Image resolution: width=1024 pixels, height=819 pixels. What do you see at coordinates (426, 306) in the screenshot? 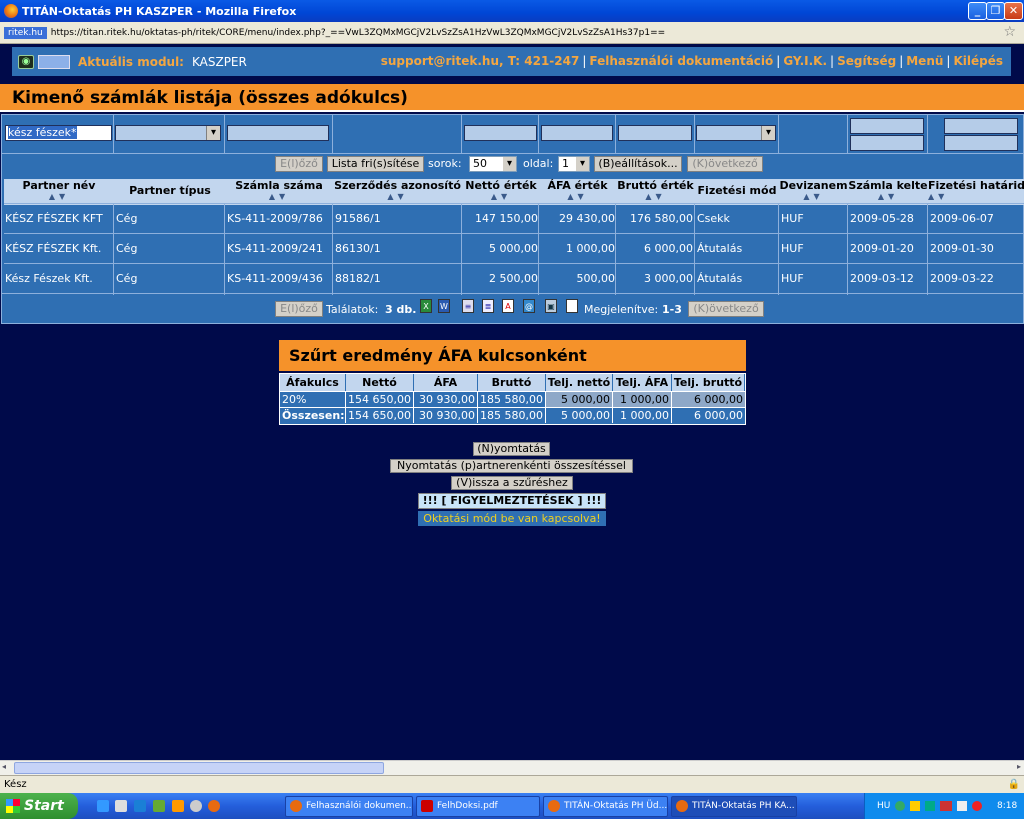
I see `excel-export-icon: X` at bounding box center [426, 306].